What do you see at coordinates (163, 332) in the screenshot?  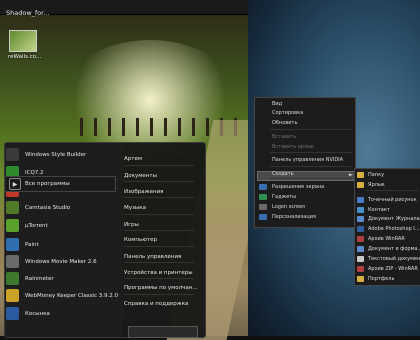 I see `shutdown-button` at bounding box center [163, 332].